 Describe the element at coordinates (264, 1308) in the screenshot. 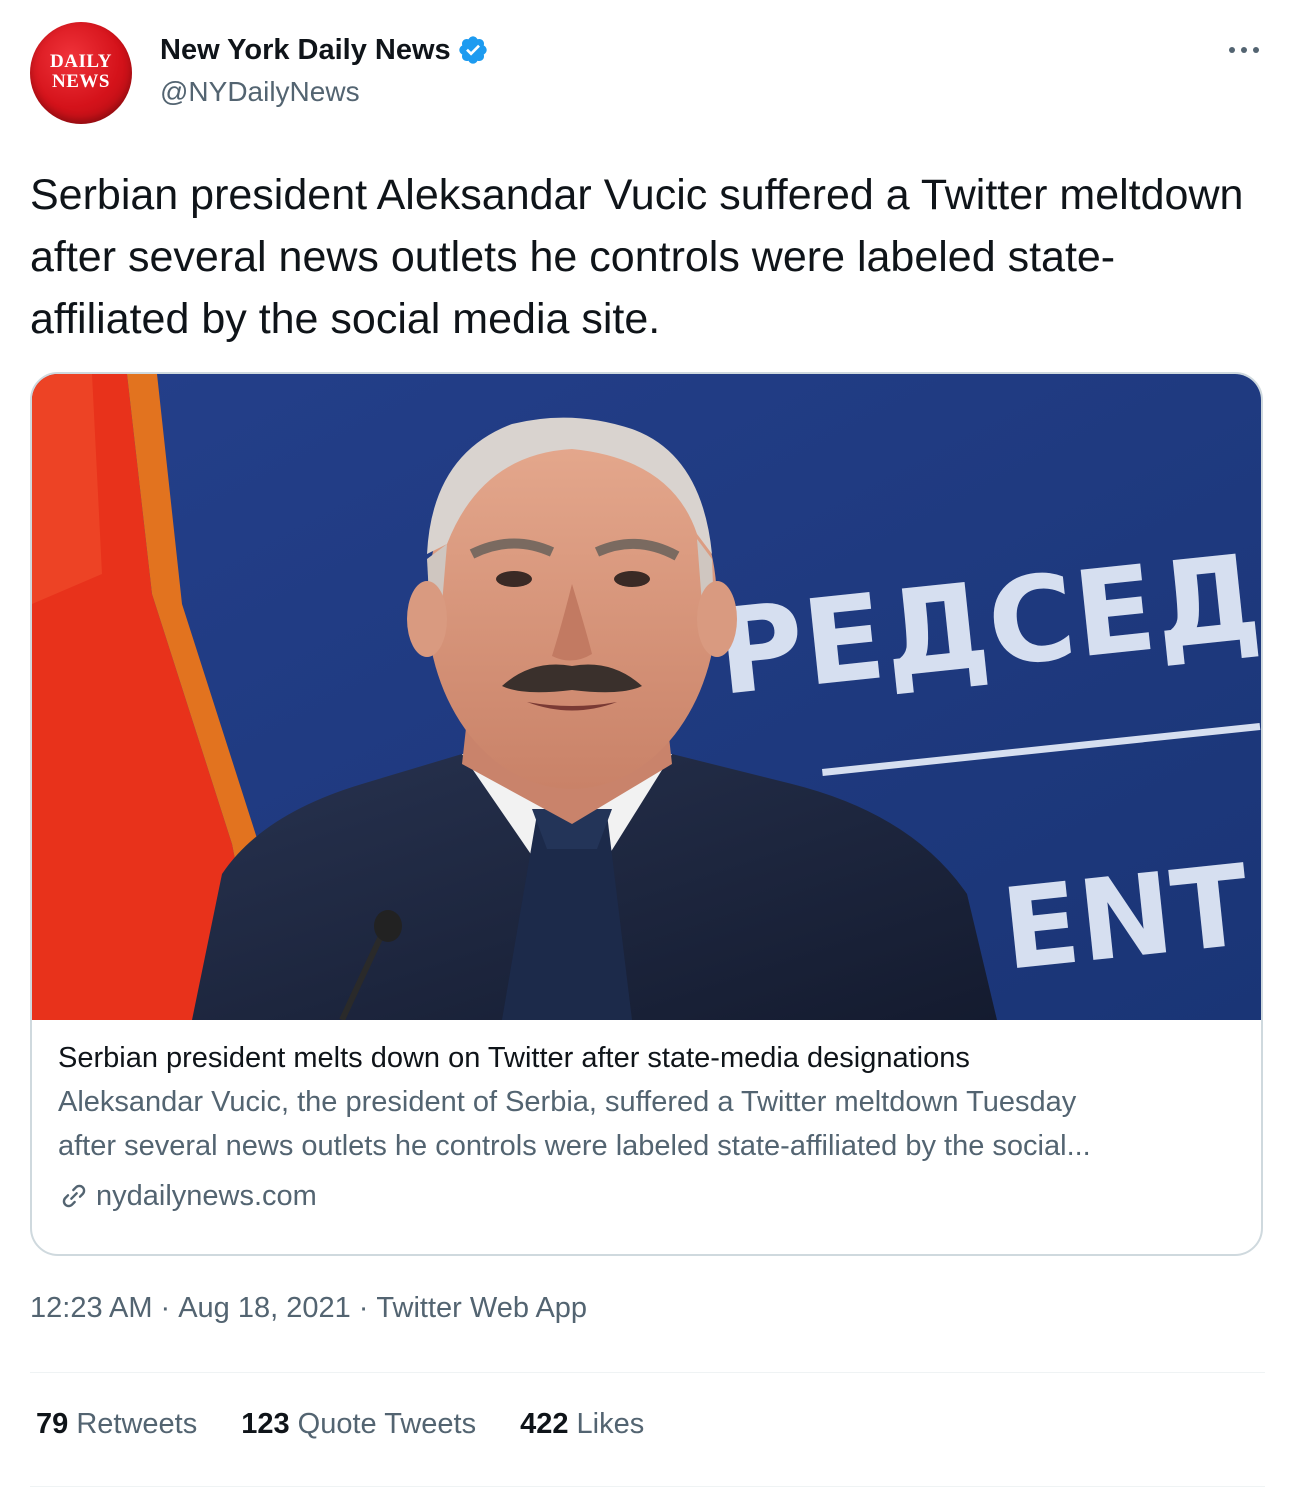

I see `tweet-date: Aug 18, 2021` at that location.